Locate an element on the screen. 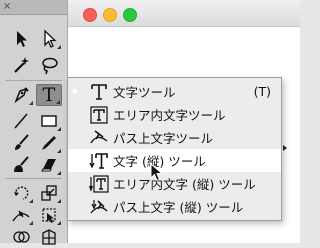  selection-arrow-icon is located at coordinates (22, 39).